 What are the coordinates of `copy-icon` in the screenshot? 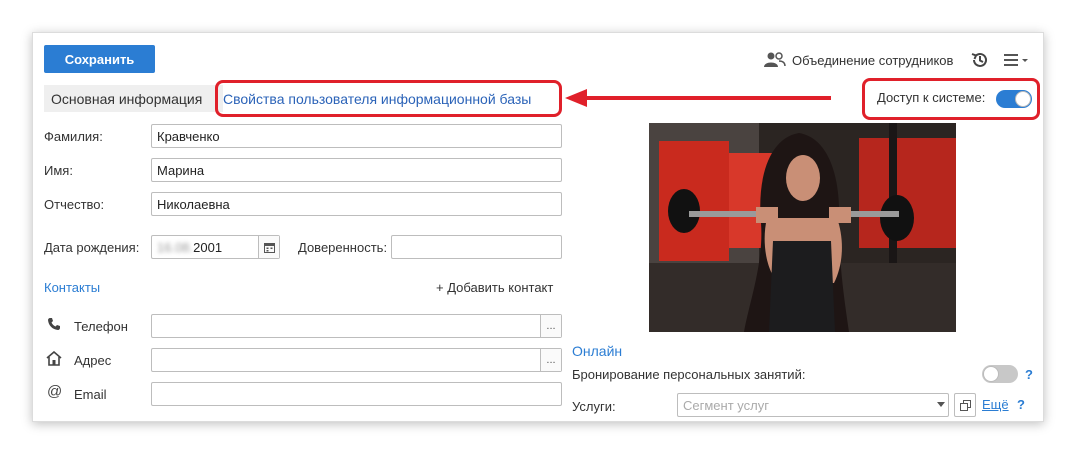 It's located at (965, 405).